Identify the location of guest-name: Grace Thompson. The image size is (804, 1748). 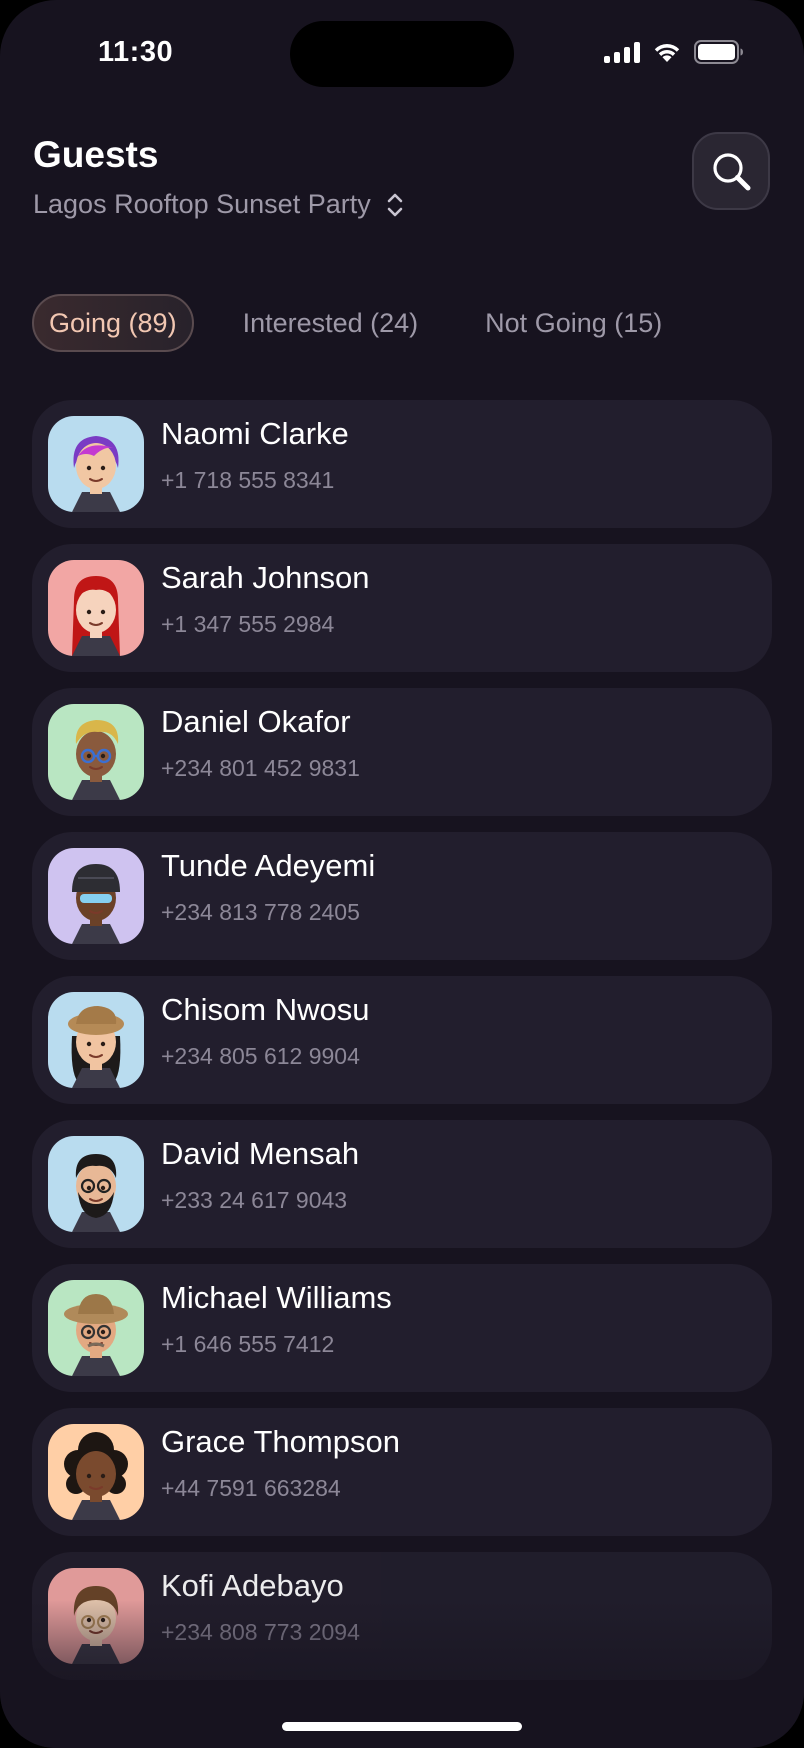
(280, 1441).